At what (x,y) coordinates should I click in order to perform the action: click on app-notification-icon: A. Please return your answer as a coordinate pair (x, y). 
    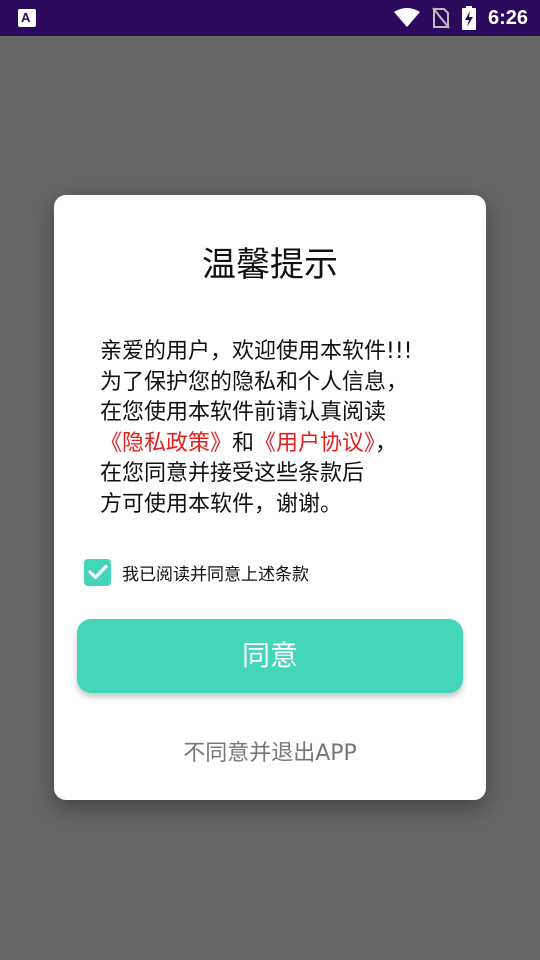
    Looking at the image, I should click on (27, 18).